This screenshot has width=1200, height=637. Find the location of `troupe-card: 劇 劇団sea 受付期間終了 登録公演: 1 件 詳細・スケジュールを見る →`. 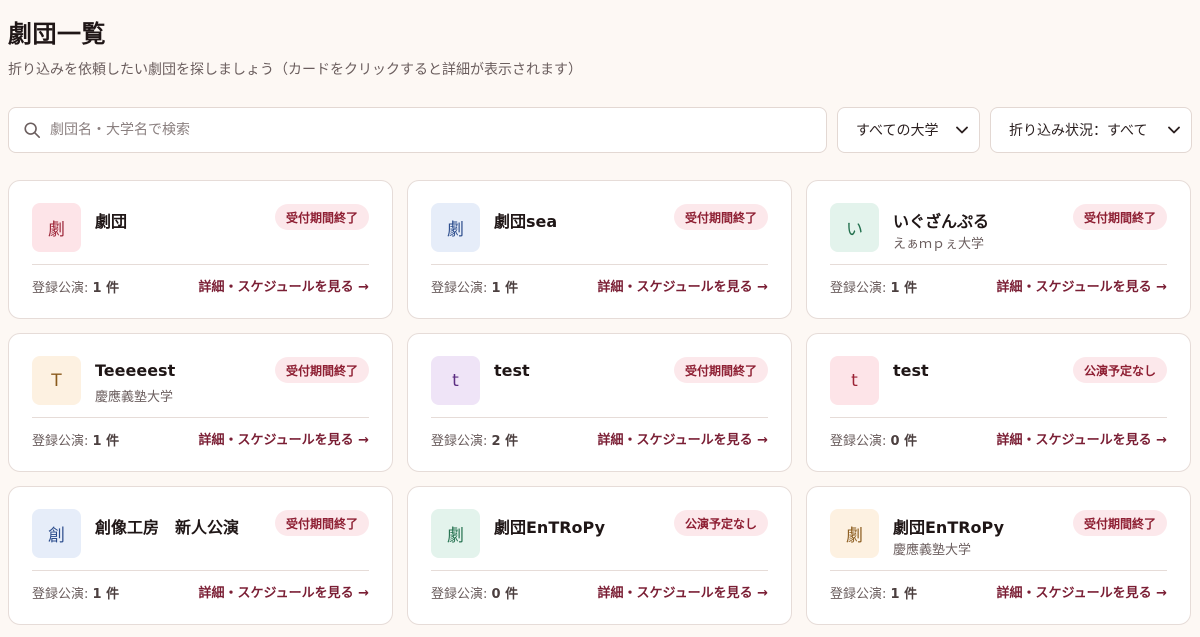

troupe-card: 劇 劇団sea 受付期間終了 登録公演: 1 件 詳細・スケジュールを見る → is located at coordinates (599, 249).